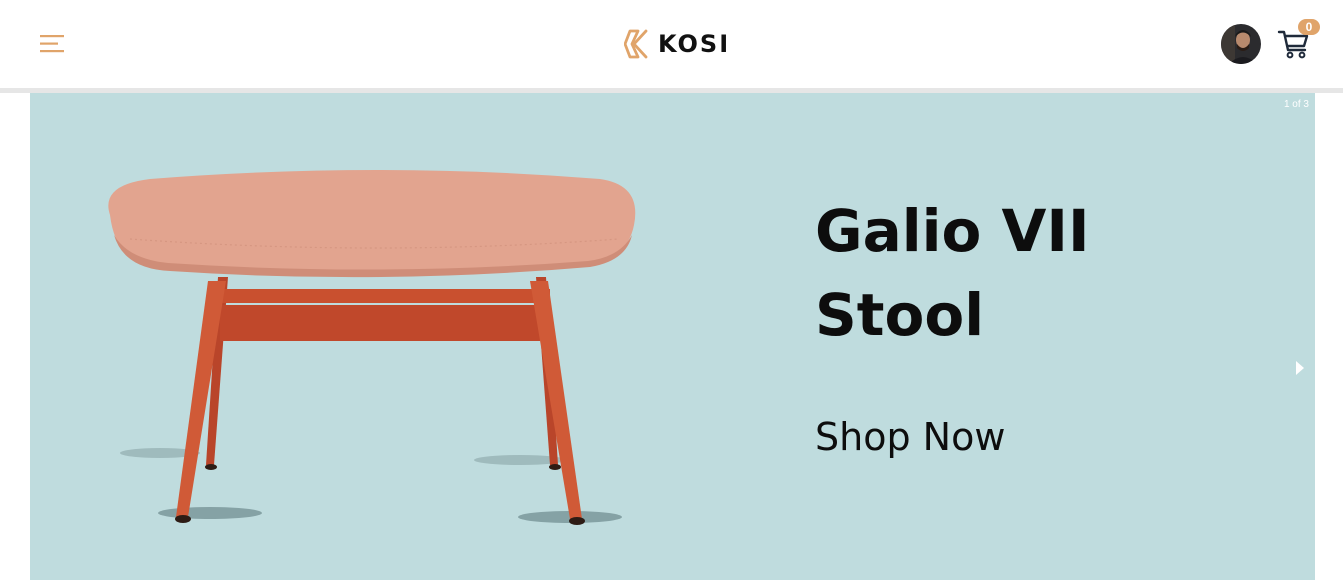 Image resolution: width=1343 pixels, height=580 pixels. What do you see at coordinates (694, 44) in the screenshot?
I see `logo-text: KOSI` at bounding box center [694, 44].